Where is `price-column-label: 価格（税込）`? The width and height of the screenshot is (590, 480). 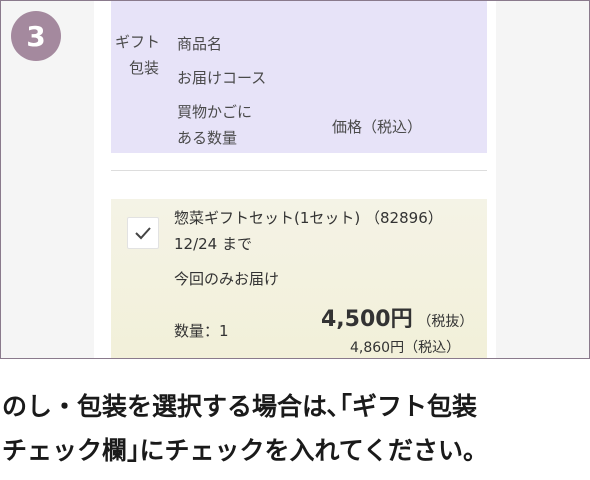
price-column-label: 価格（税込） is located at coordinates (377, 127).